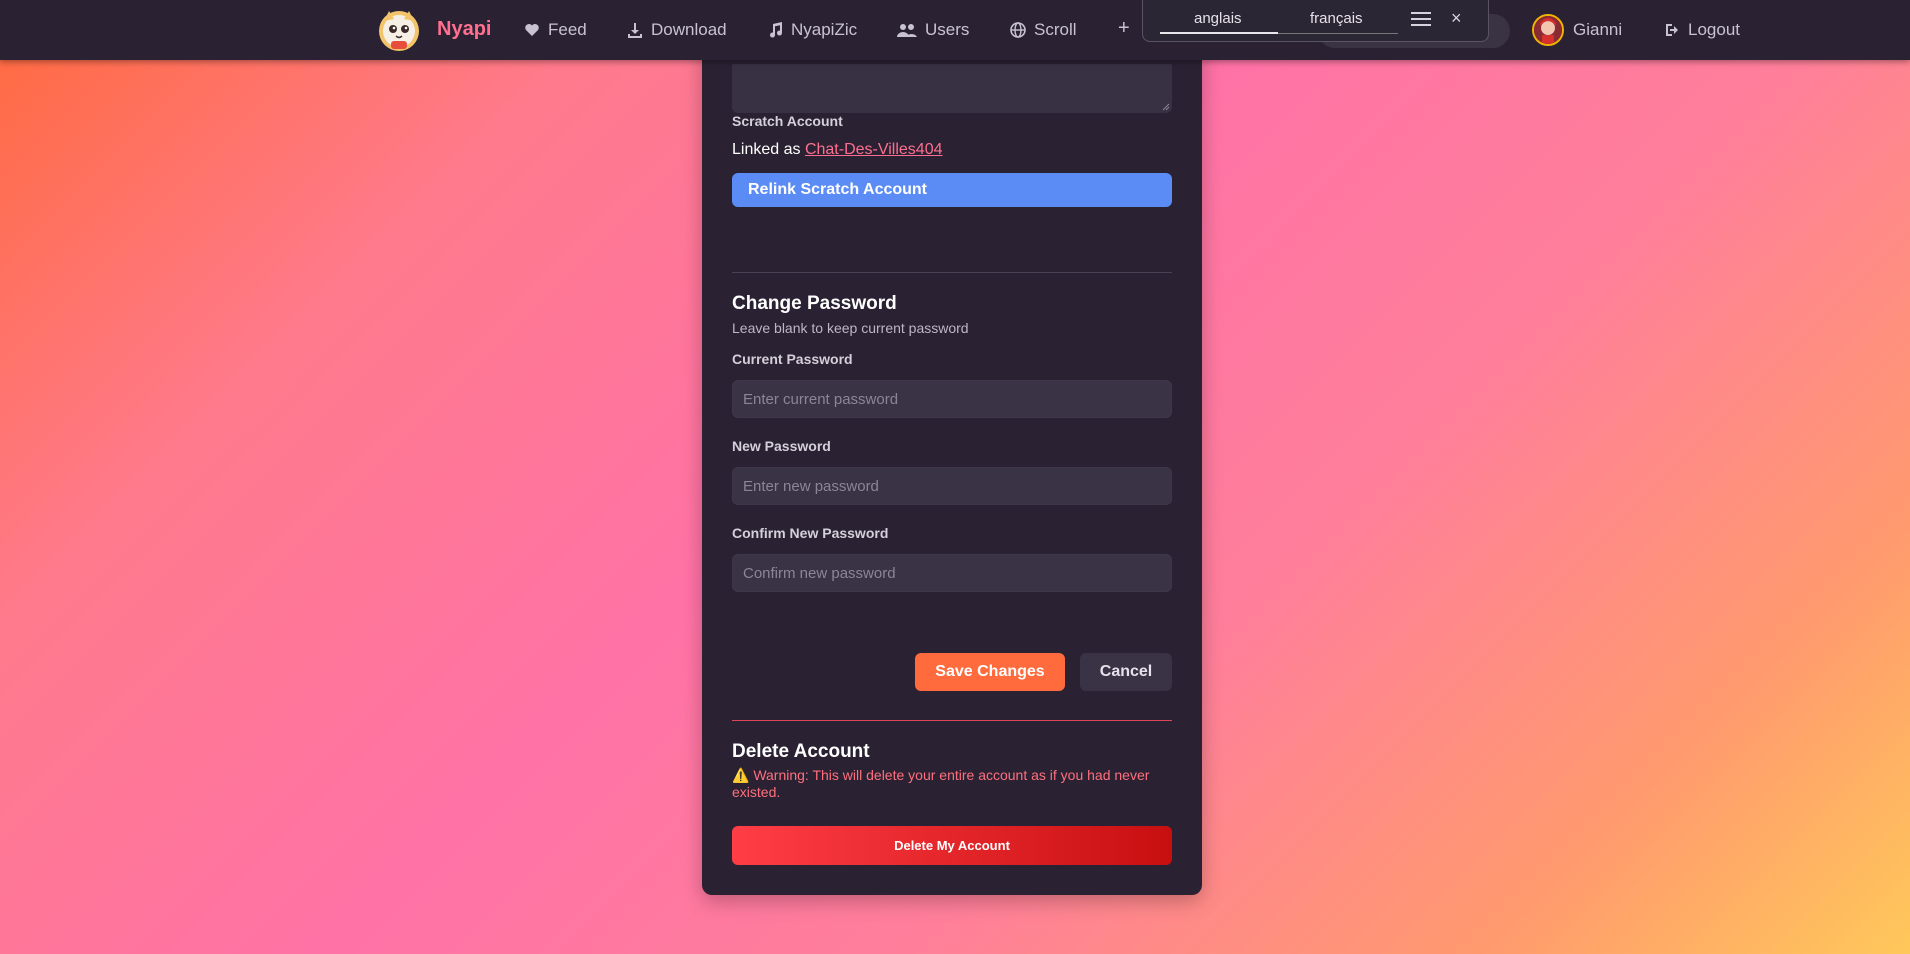 The width and height of the screenshot is (1910, 954). Describe the element at coordinates (952, 399) in the screenshot. I see `current-password-input` at that location.